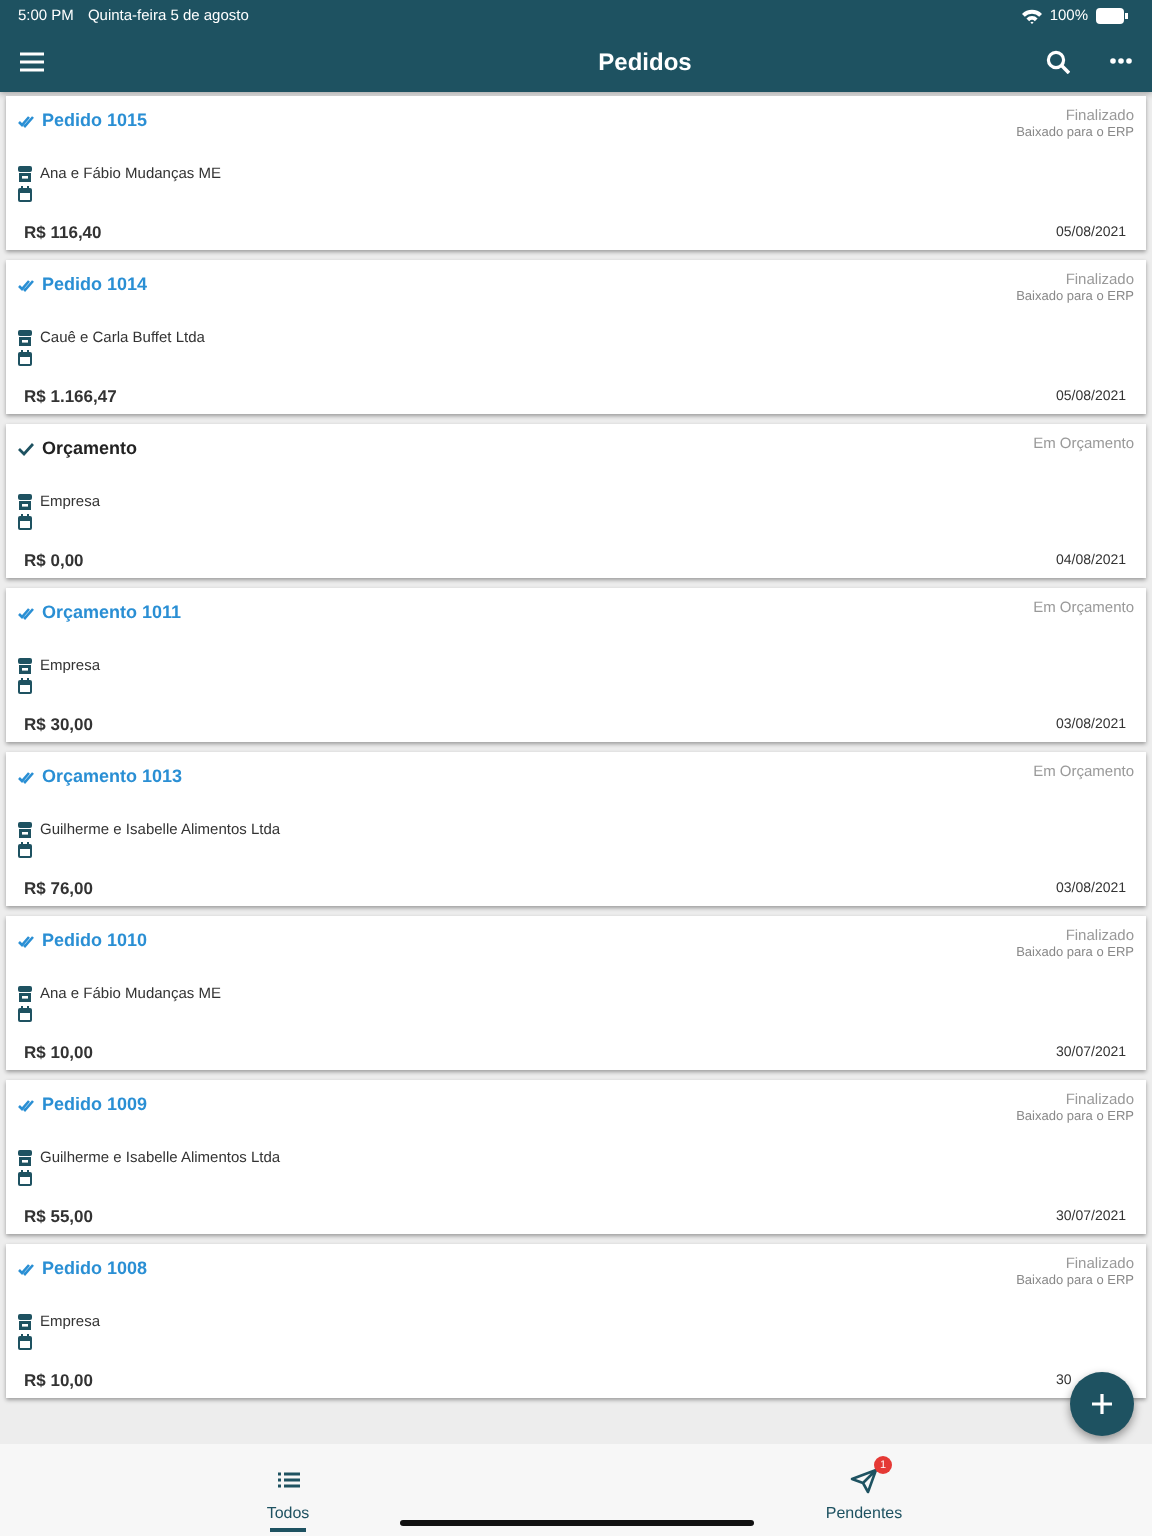 The height and width of the screenshot is (1536, 1152). I want to click on order-total: R$ 116,40, so click(63, 232).